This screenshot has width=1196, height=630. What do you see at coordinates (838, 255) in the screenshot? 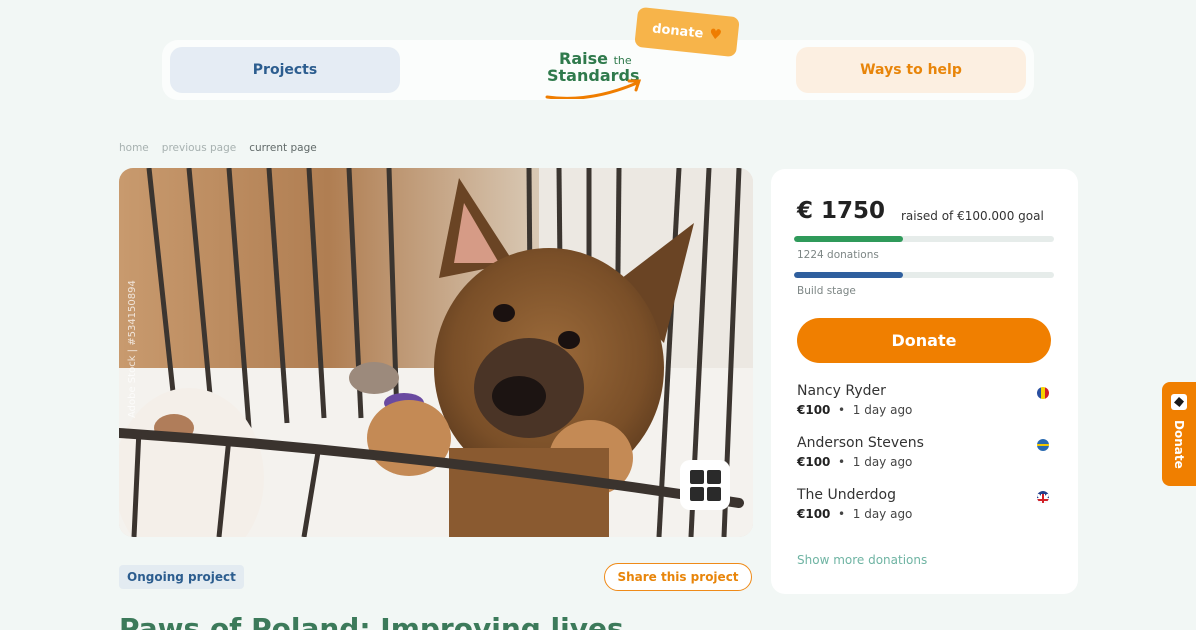
I see `donations-count: 1224 donations` at bounding box center [838, 255].